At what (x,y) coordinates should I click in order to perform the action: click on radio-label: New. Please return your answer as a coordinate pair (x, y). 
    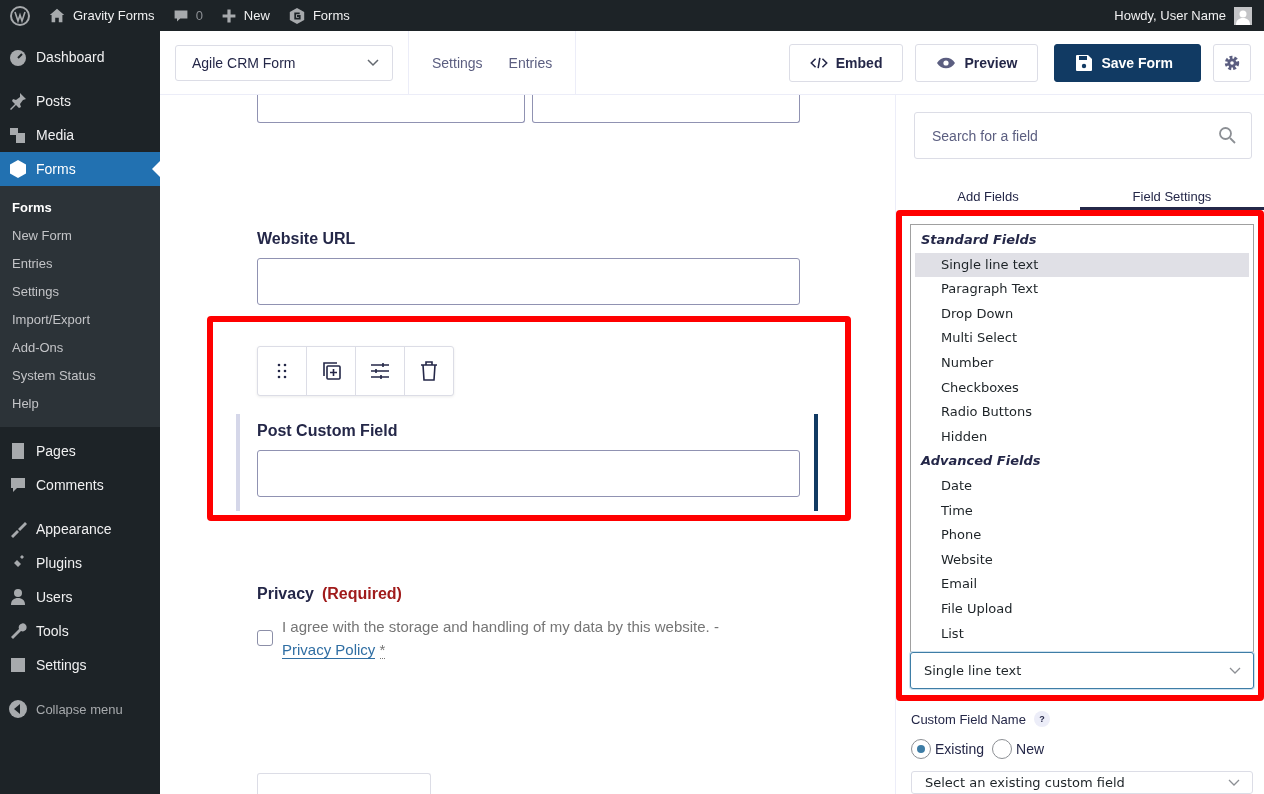
    Looking at the image, I should click on (1030, 749).